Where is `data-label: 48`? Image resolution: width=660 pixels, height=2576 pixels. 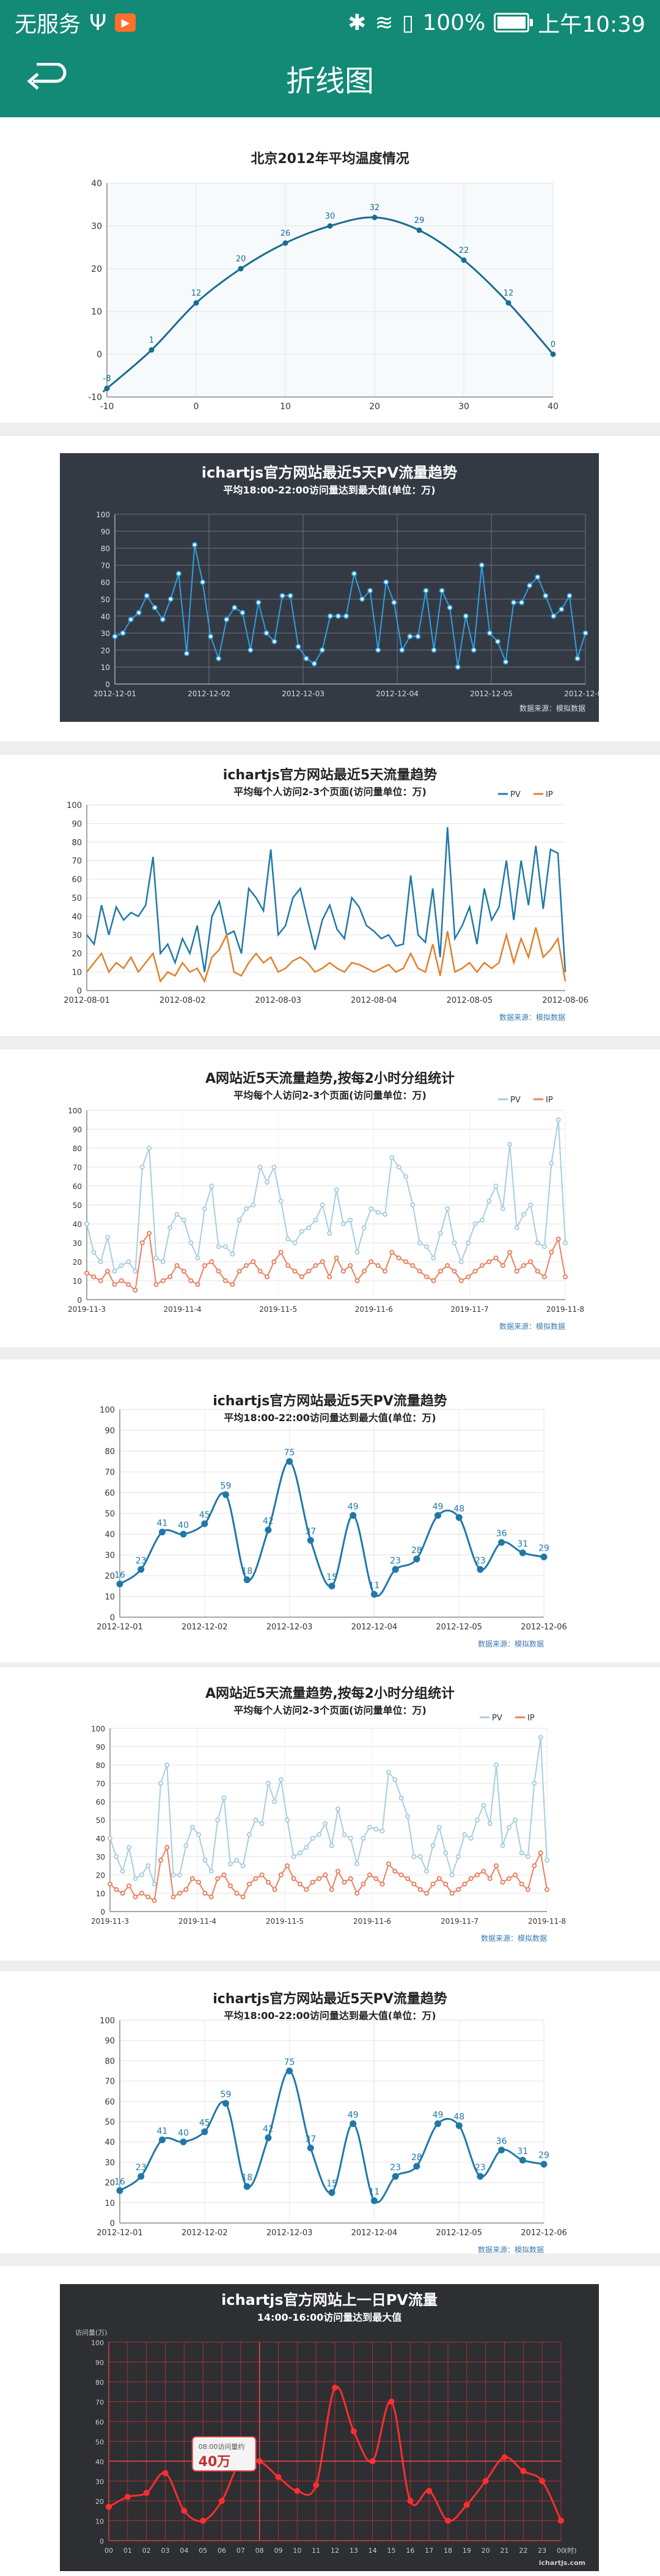
data-label: 48 is located at coordinates (459, 2117).